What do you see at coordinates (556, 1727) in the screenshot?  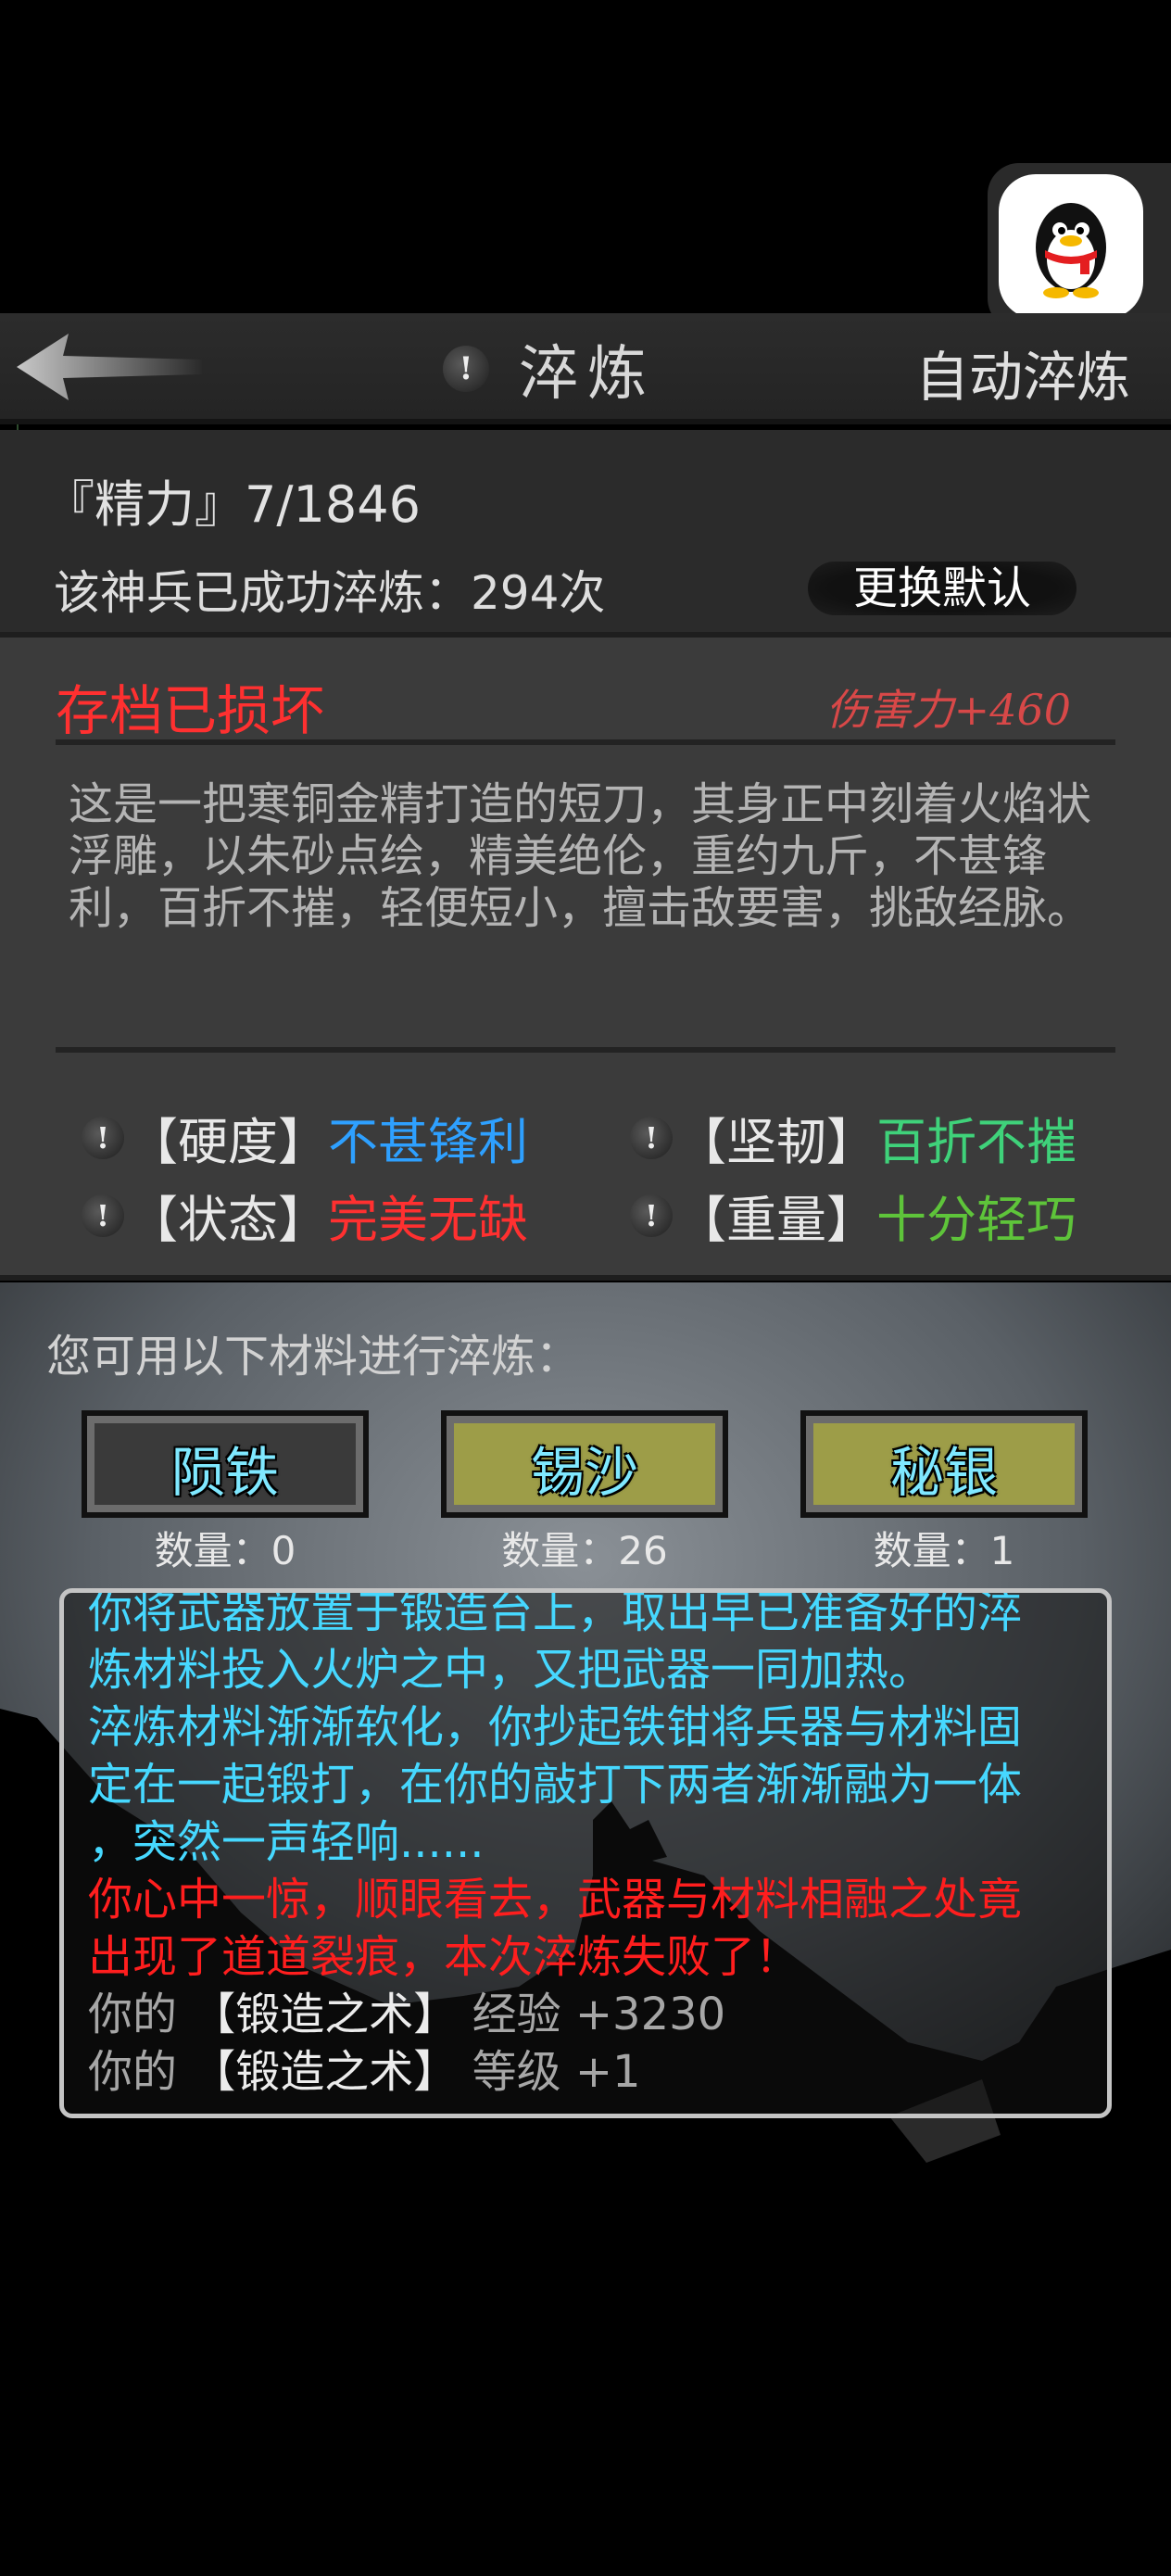 I see `log-line: 淬炼材料渐渐软化，你抄起铁钳将兵器与材料固` at bounding box center [556, 1727].